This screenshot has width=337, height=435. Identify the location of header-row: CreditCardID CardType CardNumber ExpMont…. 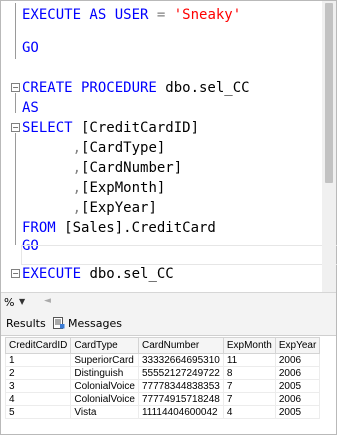
(162, 345).